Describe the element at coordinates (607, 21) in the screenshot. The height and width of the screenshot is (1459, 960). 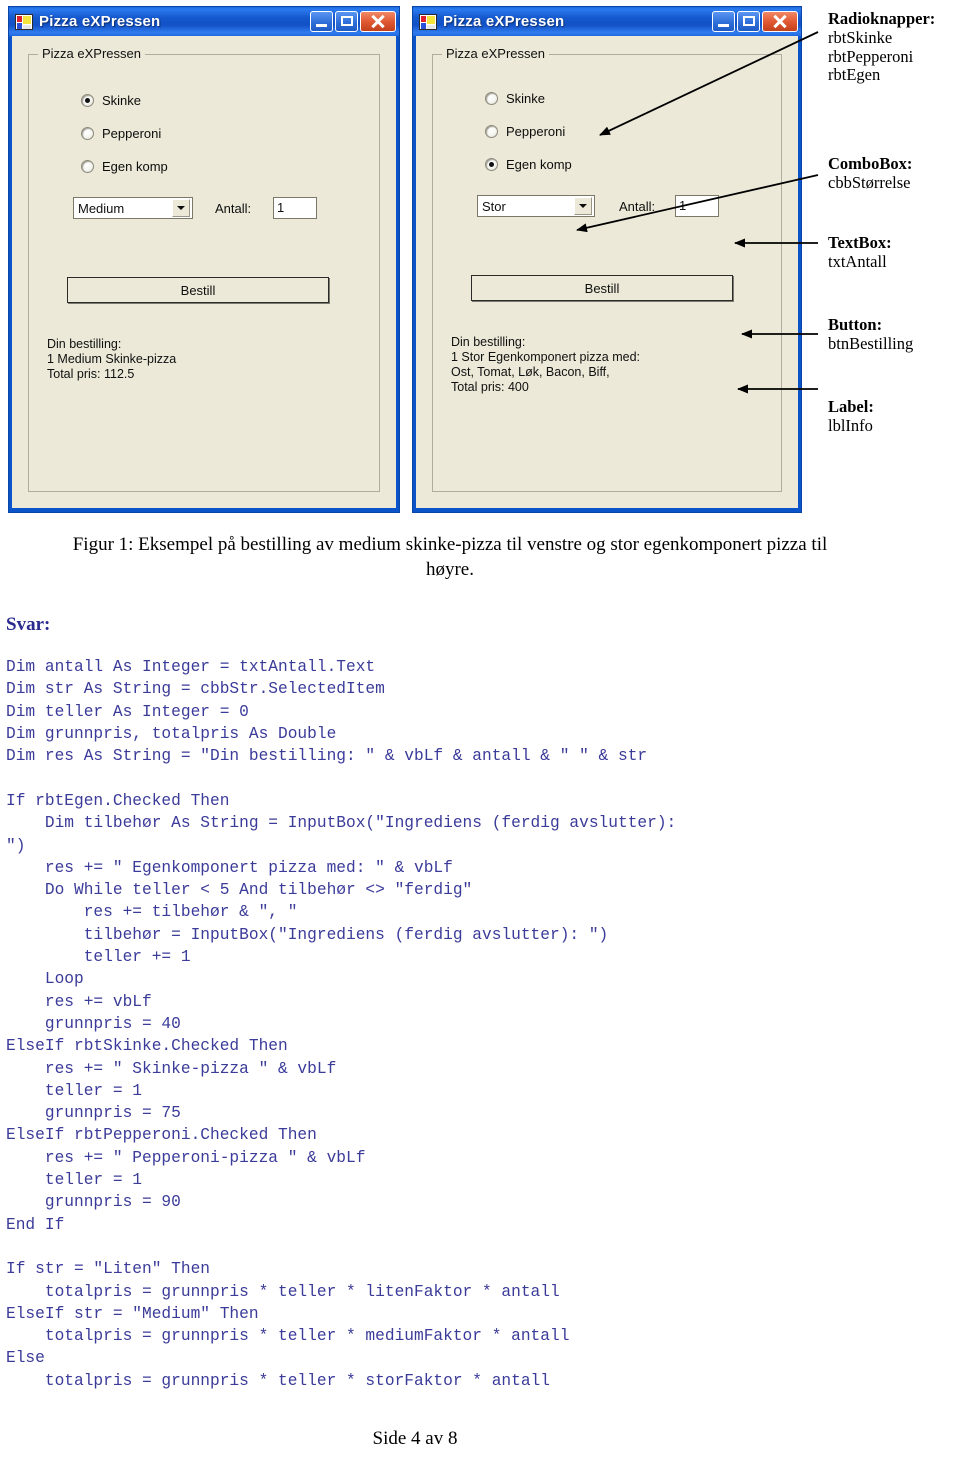
I see `title-bar-right: Pizza eXPressen` at that location.